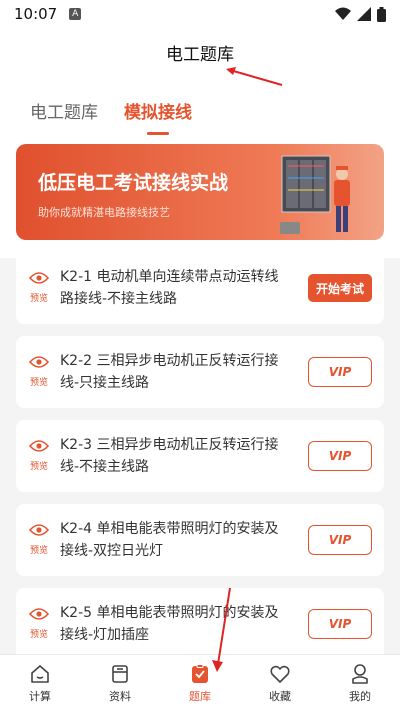 The height and width of the screenshot is (710, 400). I want to click on status-bar: 10:07 A, so click(200, 14).